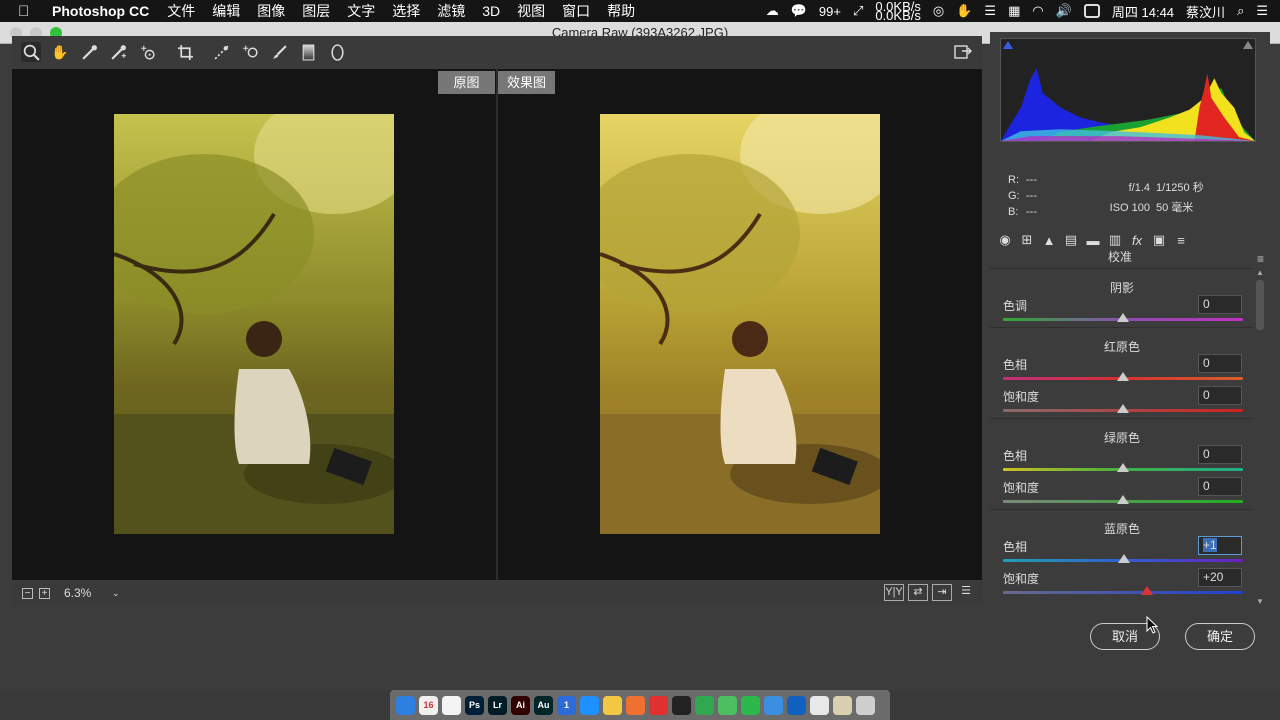  I want to click on before-after-view-icon: Y|Y, so click(894, 592).